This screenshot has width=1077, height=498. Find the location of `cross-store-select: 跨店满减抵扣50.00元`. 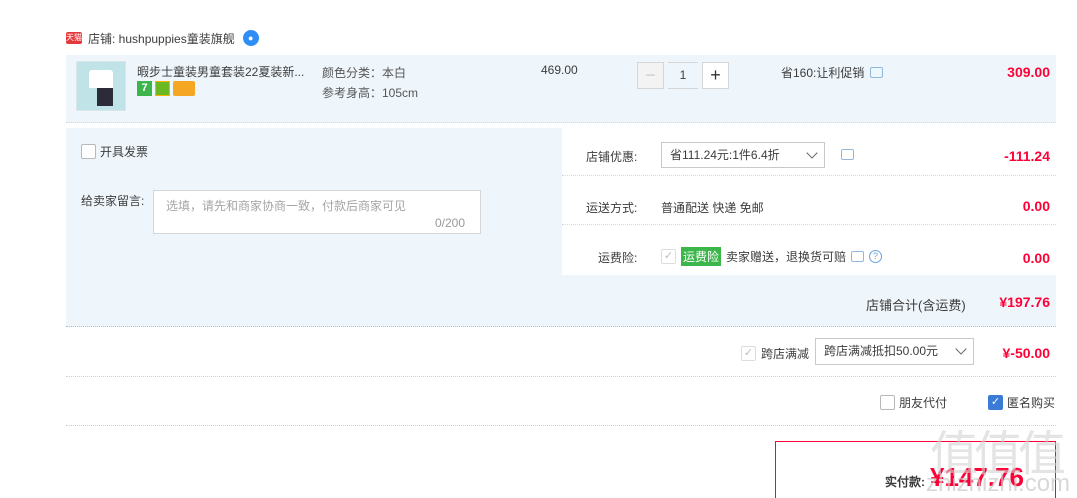

cross-store-select: 跨店满减抵扣50.00元 is located at coordinates (894, 351).